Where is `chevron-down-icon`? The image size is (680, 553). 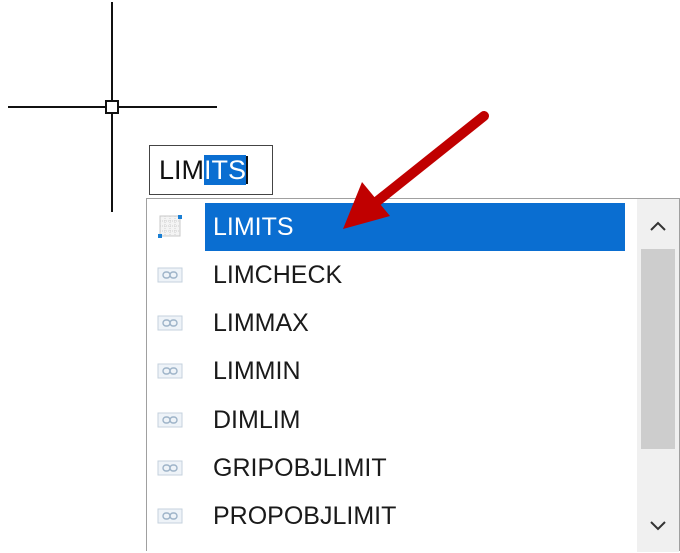 chevron-down-icon is located at coordinates (658, 526).